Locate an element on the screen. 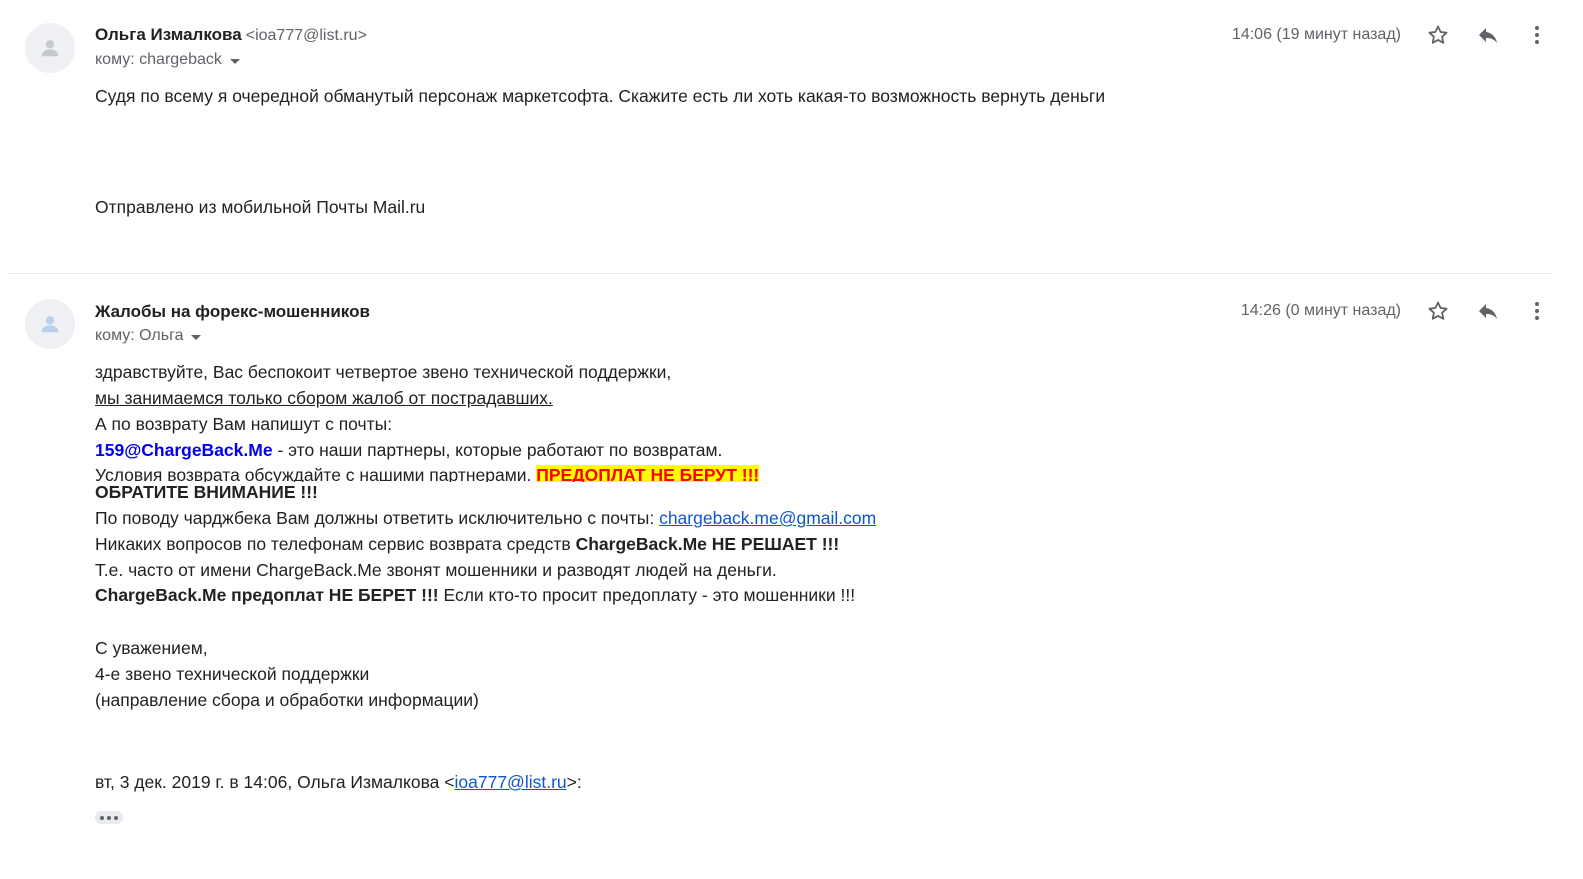 The image size is (1583, 879). sender-name: Ольга Измалкова is located at coordinates (168, 34).